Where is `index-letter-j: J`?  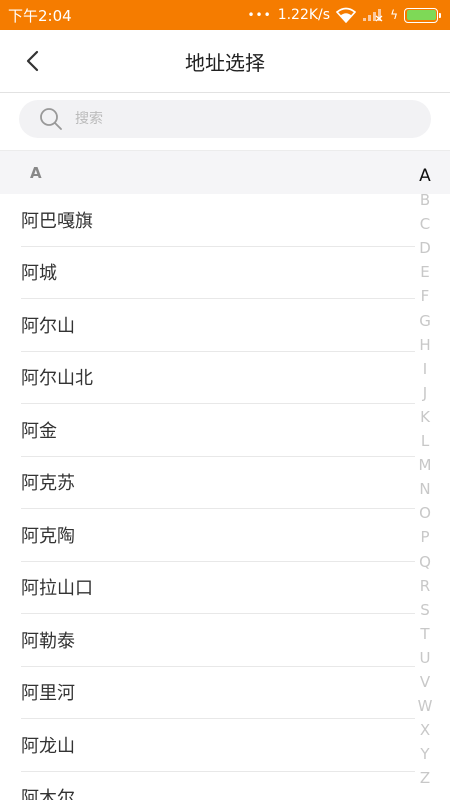 index-letter-j: J is located at coordinates (425, 393).